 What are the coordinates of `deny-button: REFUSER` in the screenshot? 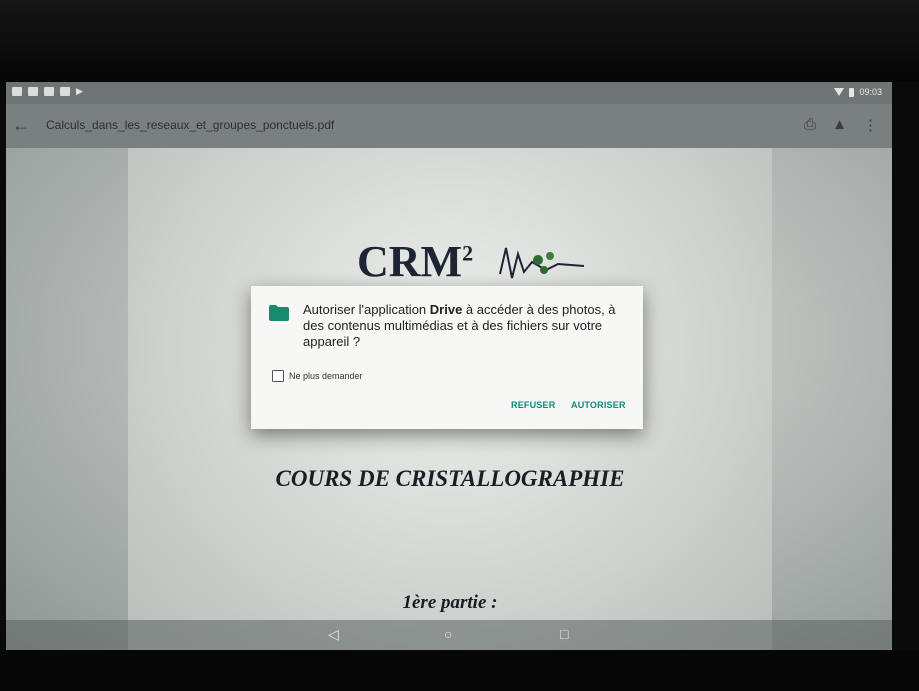 It's located at (533, 405).